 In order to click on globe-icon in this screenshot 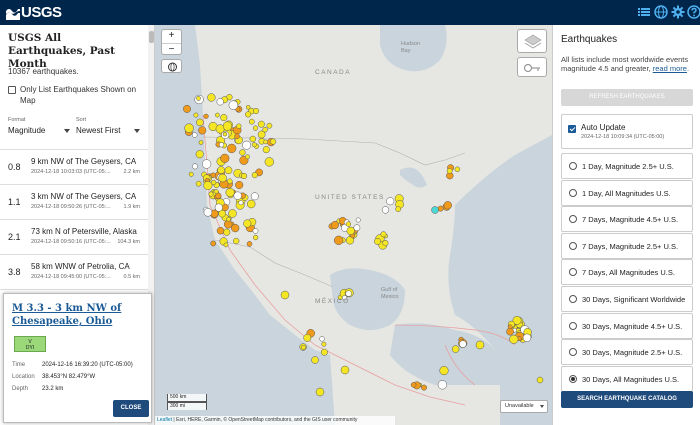, I will do `click(661, 12)`.